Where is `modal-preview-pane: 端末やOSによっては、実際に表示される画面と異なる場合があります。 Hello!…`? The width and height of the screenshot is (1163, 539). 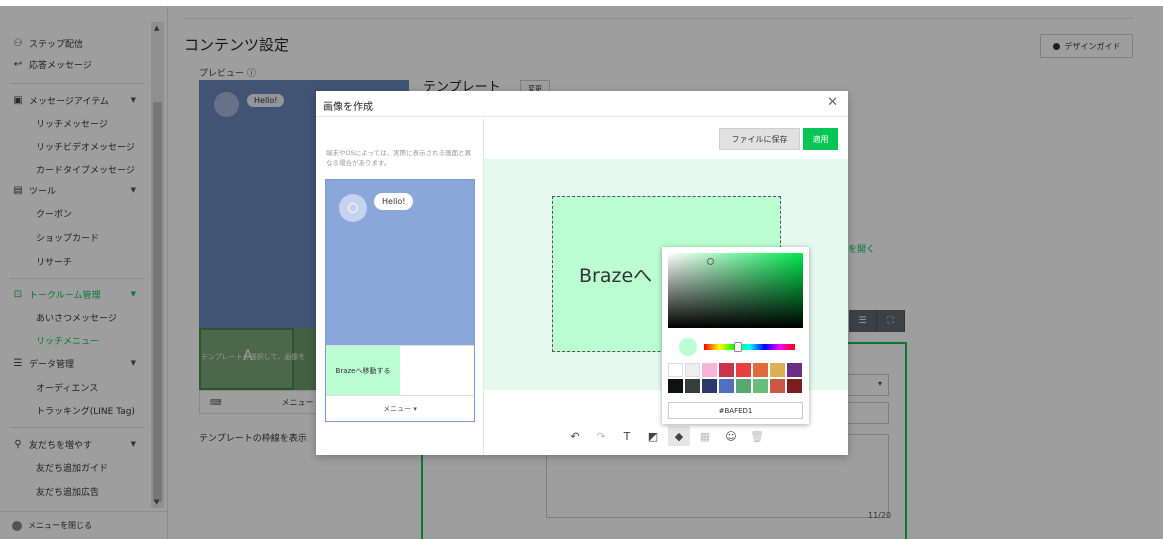 modal-preview-pane: 端末やOSによっては、実際に表示される画面と異なる場合があります。 Hello!… is located at coordinates (400, 286).